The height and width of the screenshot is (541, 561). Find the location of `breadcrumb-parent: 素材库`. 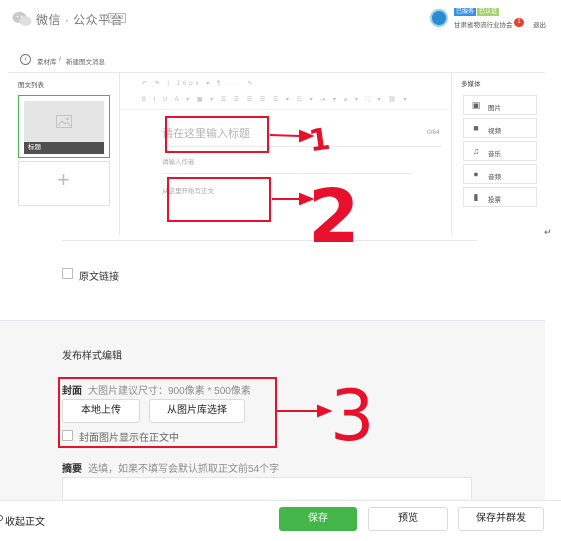

breadcrumb-parent: 素材库 is located at coordinates (47, 61).